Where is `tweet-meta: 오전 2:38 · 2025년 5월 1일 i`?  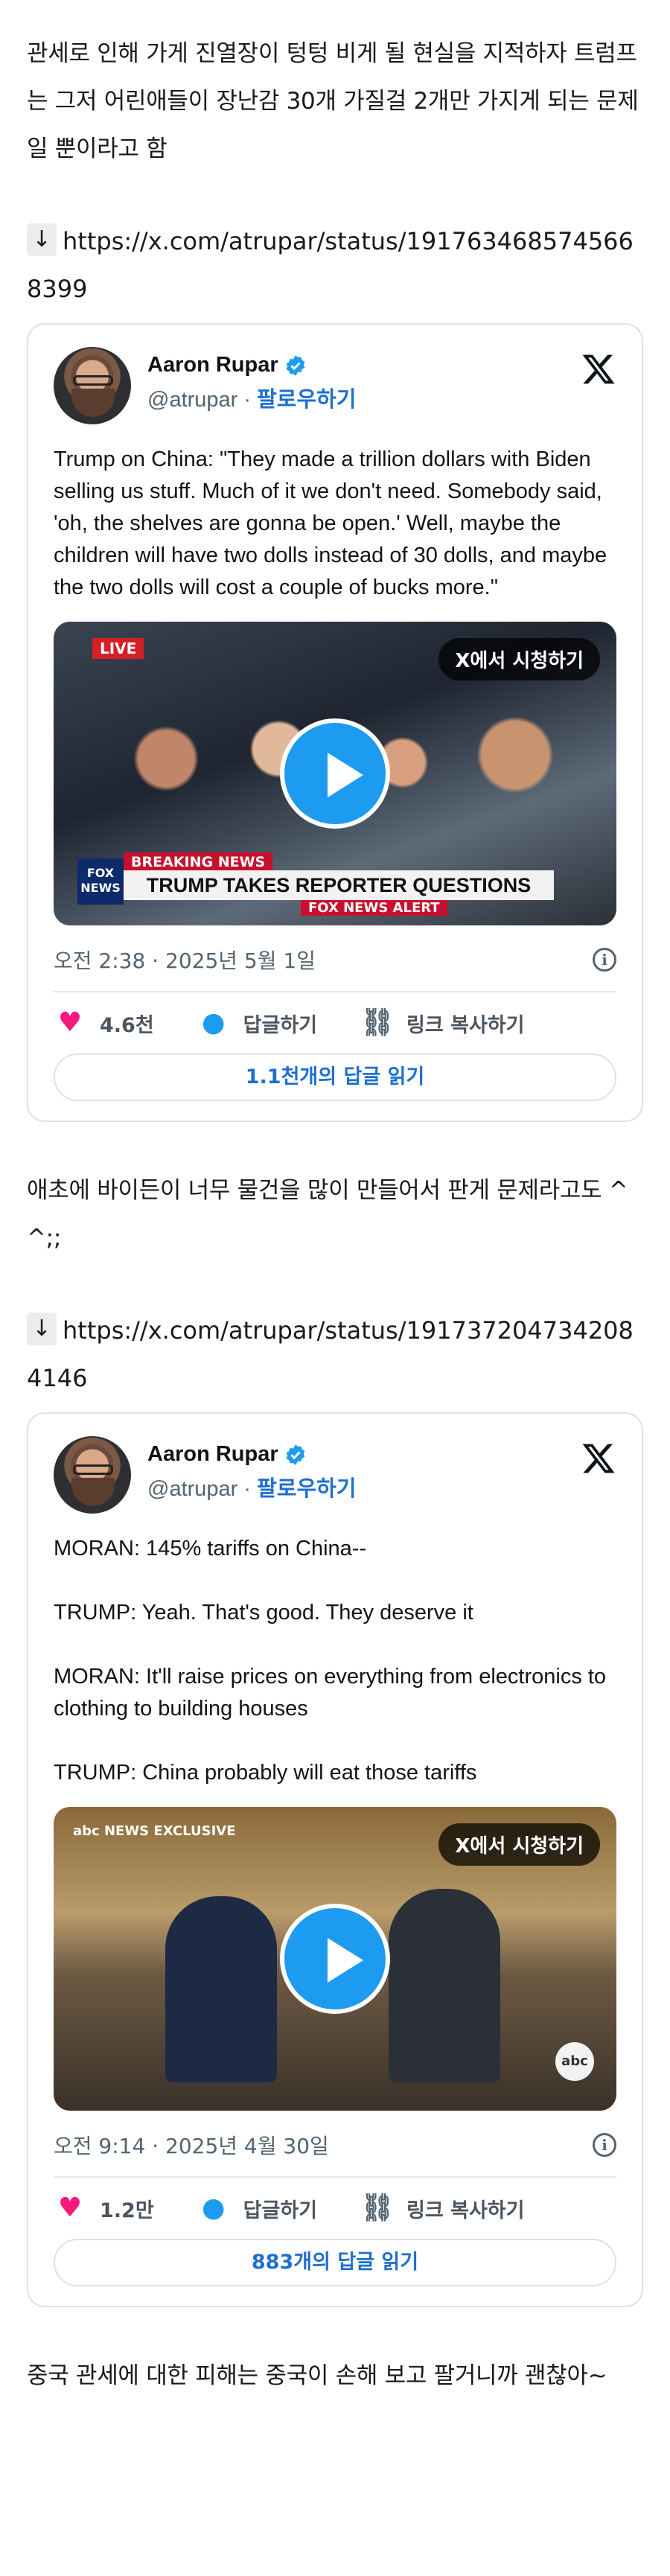 tweet-meta: 오전 2:38 · 2025년 5월 1일 i is located at coordinates (335, 969).